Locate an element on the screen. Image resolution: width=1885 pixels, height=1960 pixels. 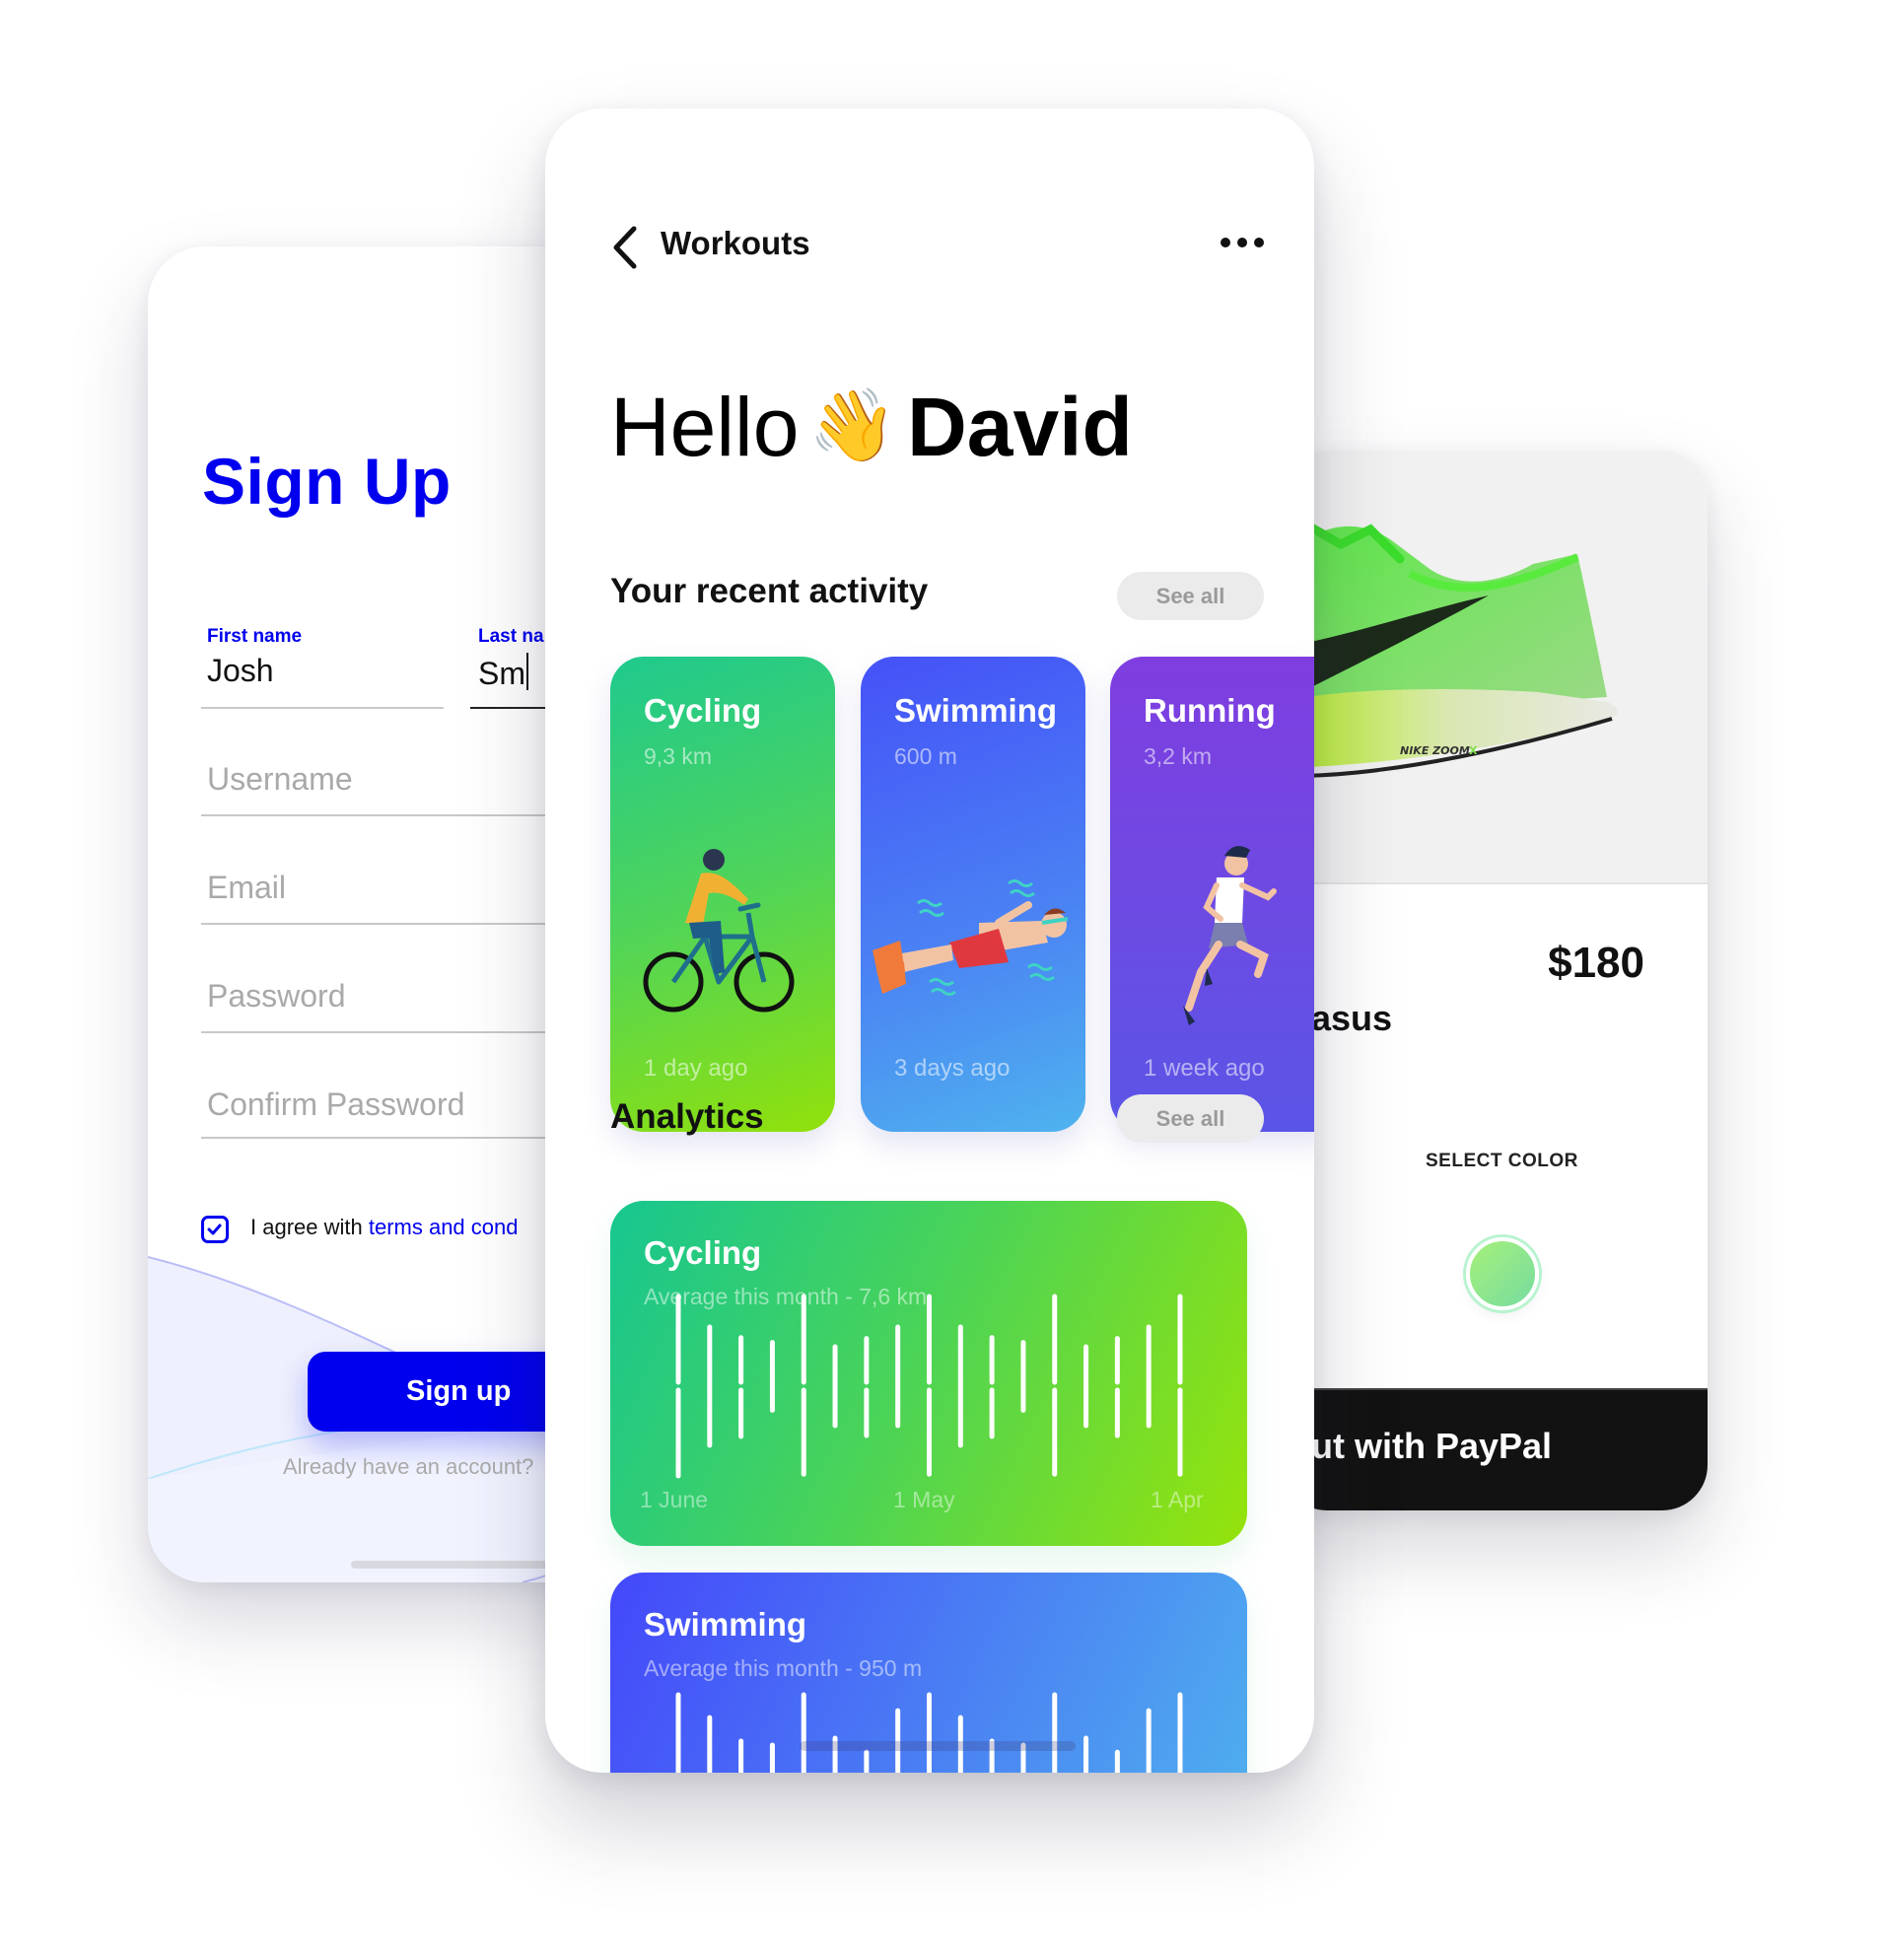
runner-illustration-icon is located at coordinates (1230, 935).